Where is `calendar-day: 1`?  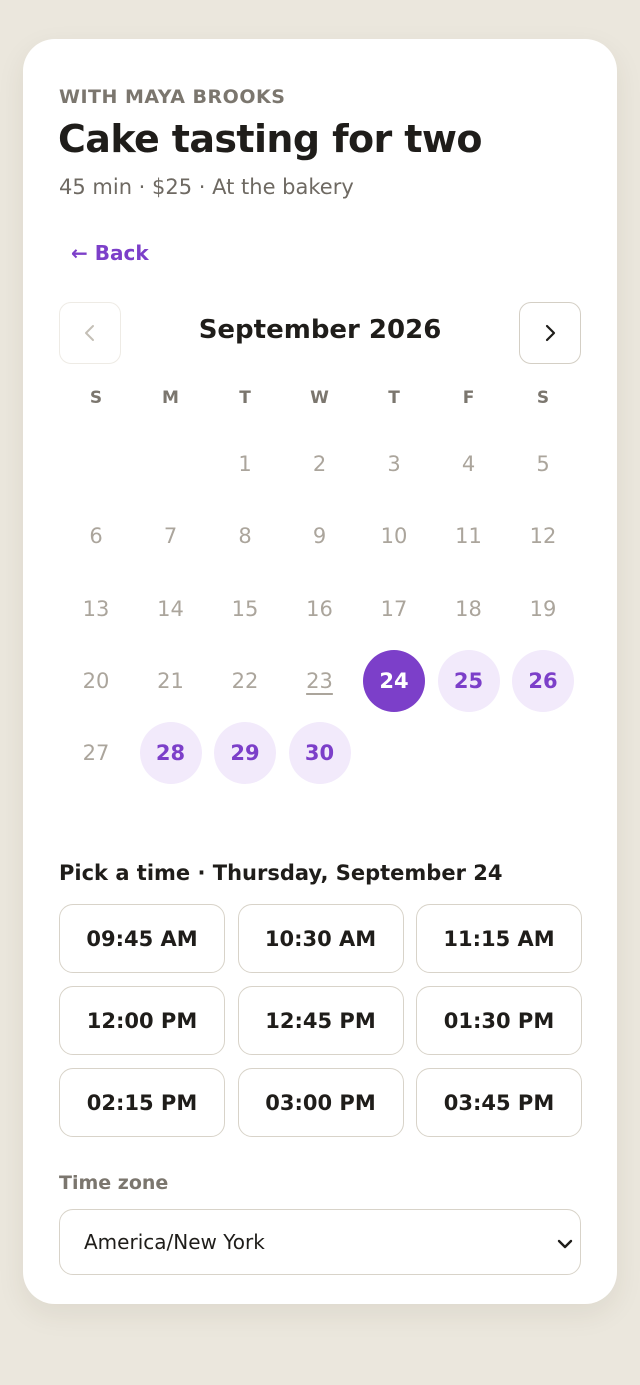
calendar-day: 1 is located at coordinates (245, 464).